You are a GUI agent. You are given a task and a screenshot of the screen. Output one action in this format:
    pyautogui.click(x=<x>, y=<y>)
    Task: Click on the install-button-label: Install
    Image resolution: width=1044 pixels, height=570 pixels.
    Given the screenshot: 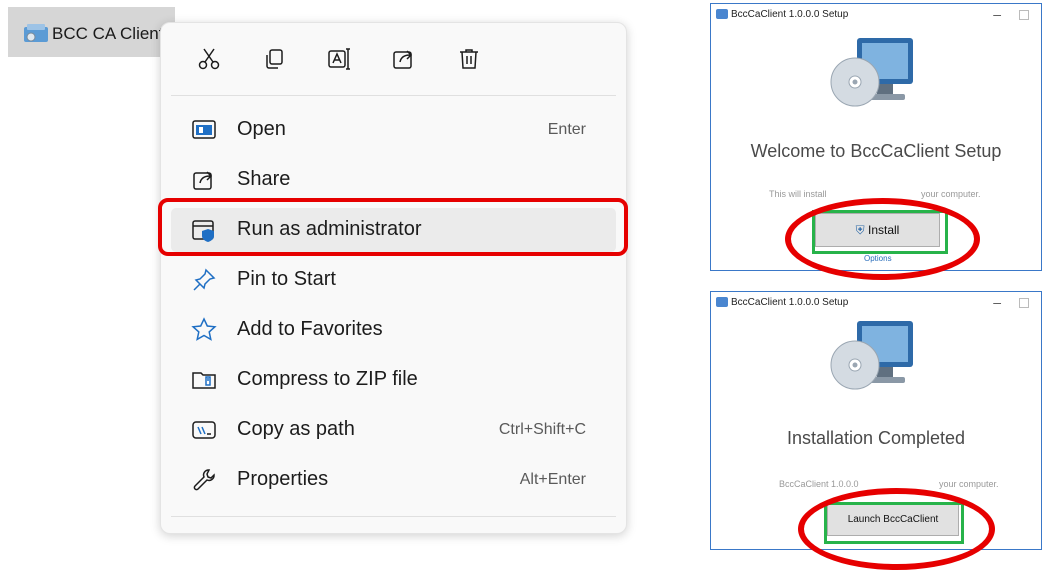 What is the action you would take?
    pyautogui.click(x=883, y=230)
    